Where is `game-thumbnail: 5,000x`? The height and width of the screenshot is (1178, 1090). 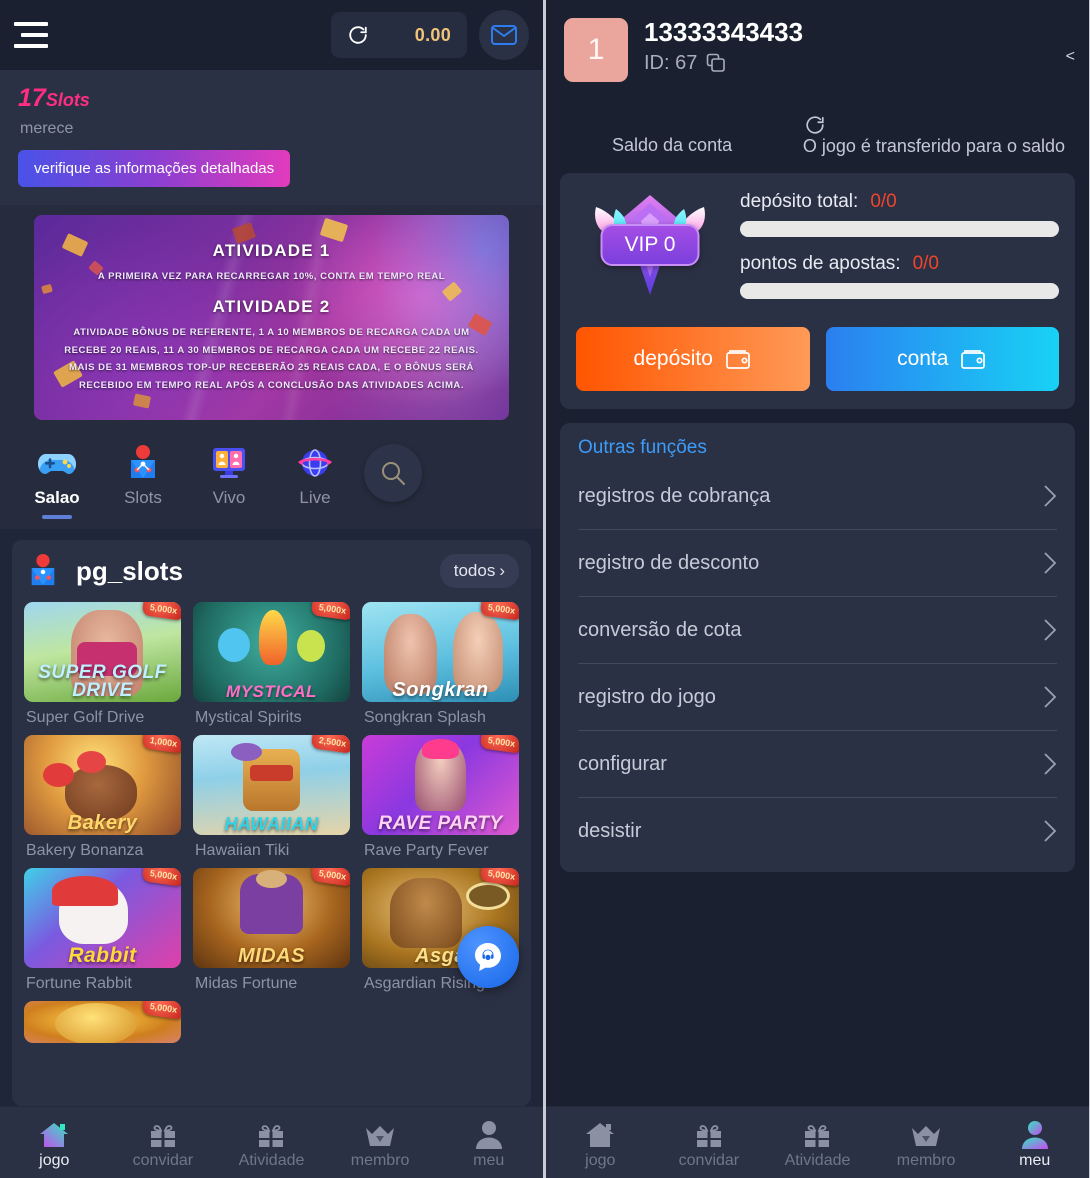
game-thumbnail: 5,000x is located at coordinates (102, 1022).